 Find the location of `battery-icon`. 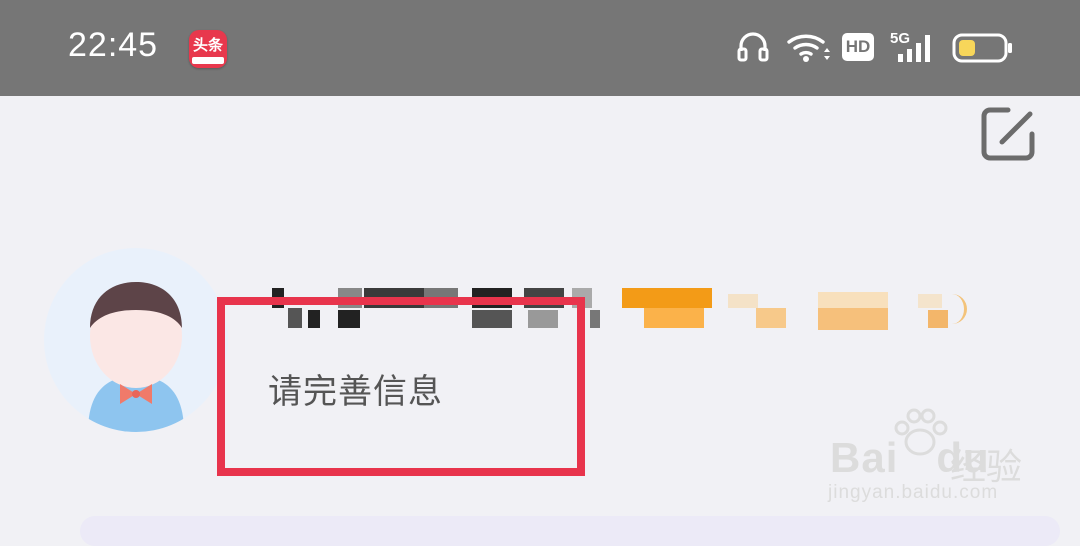

battery-icon is located at coordinates (982, 48).